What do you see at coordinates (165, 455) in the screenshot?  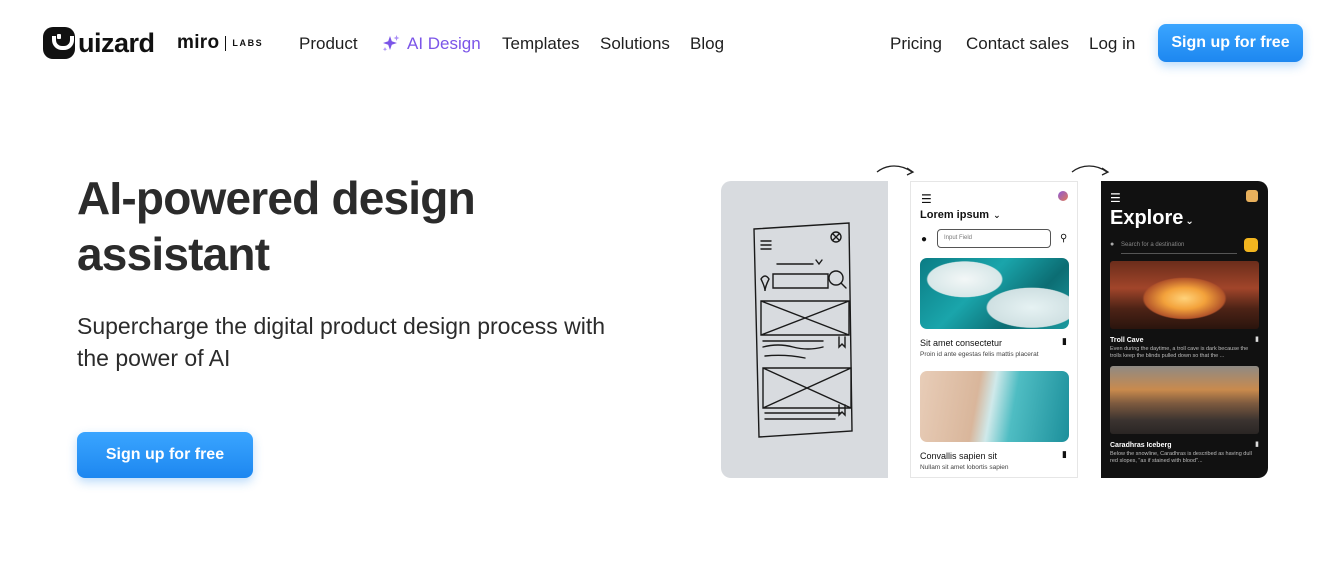 I see `hero-sign-up-button: Sign up for free` at bounding box center [165, 455].